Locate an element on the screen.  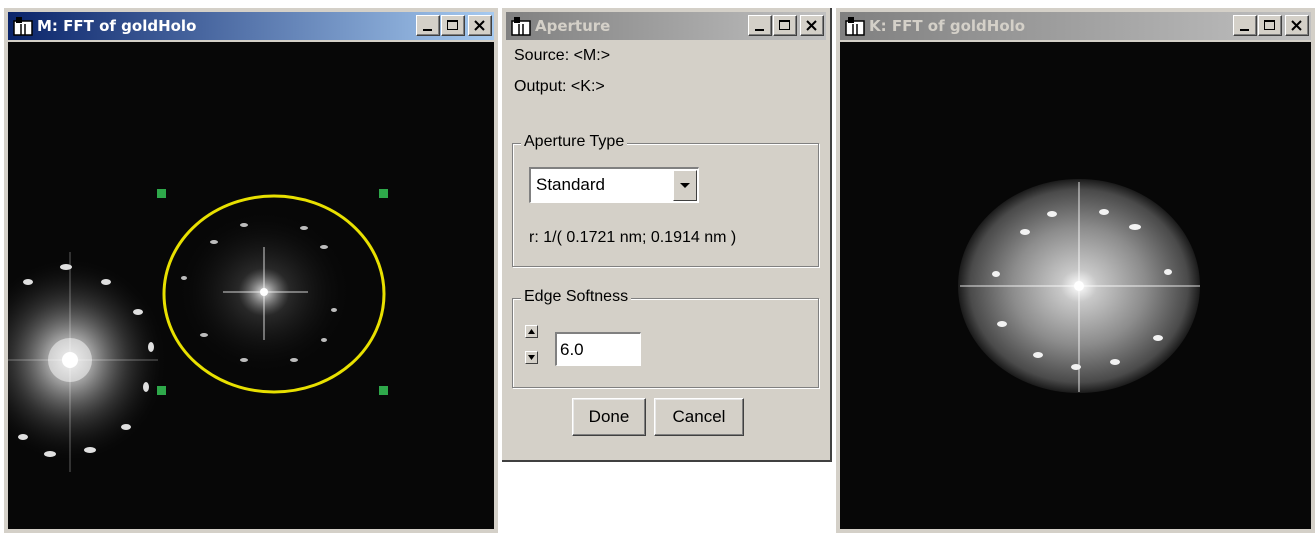
fft-result-canvas is located at coordinates (1079, 286).